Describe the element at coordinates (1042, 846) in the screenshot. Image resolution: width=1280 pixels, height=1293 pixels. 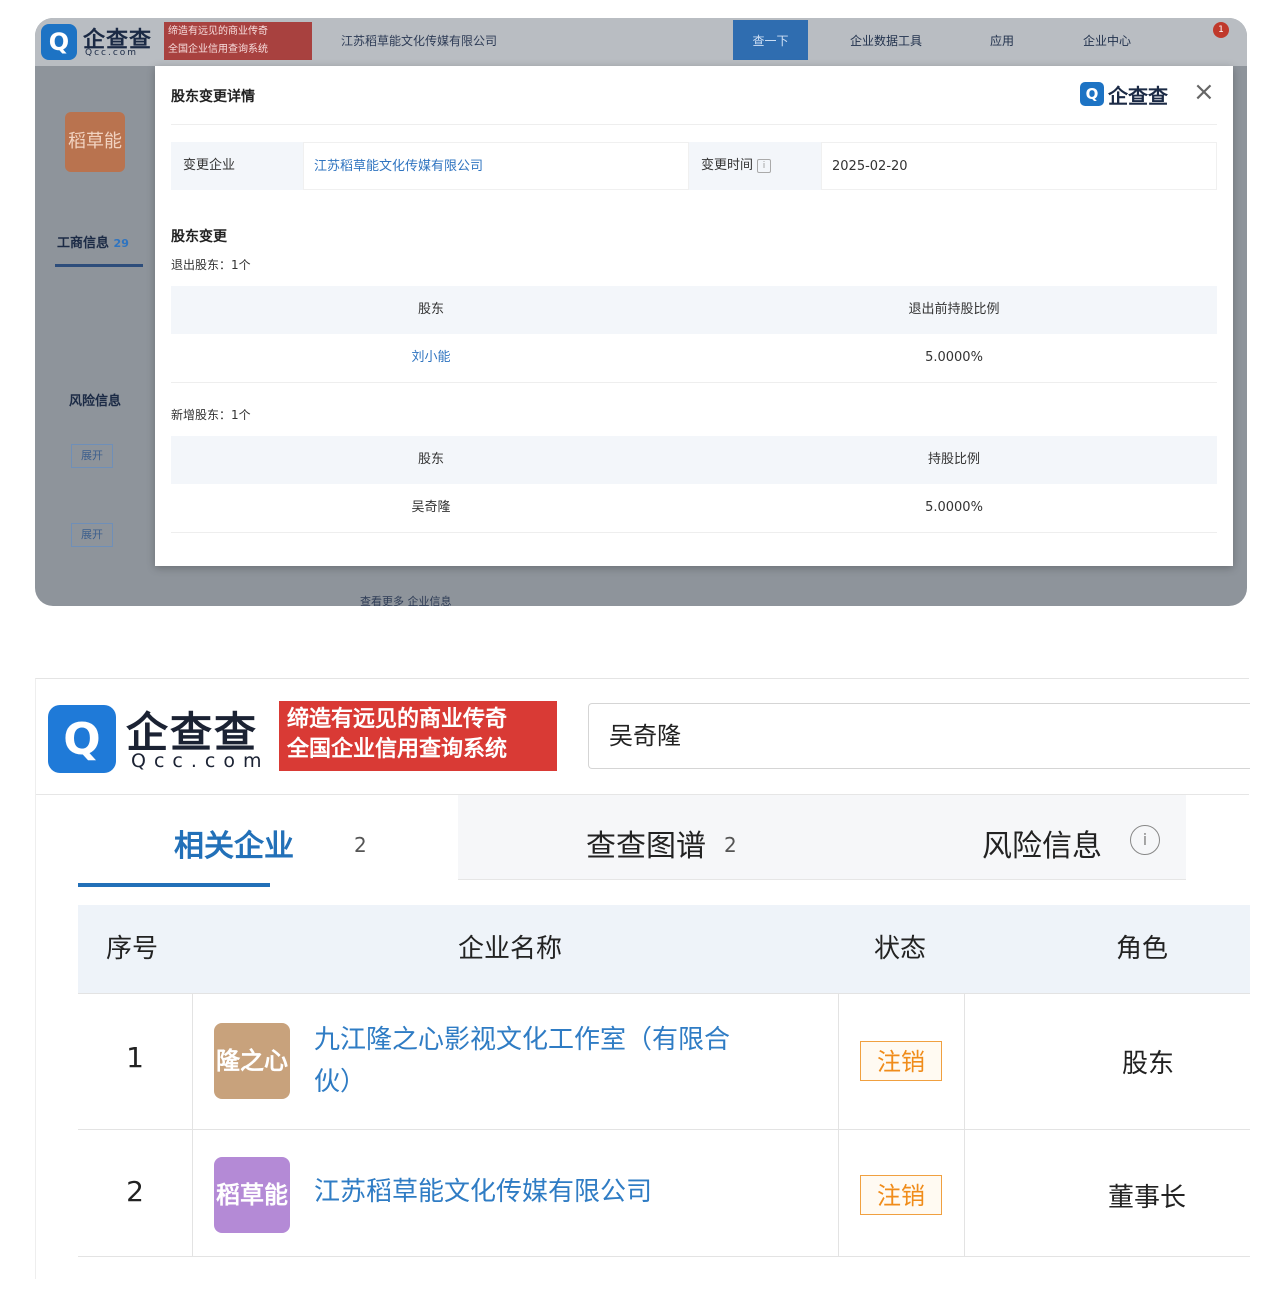
I see `tab-label: 风险信息` at that location.